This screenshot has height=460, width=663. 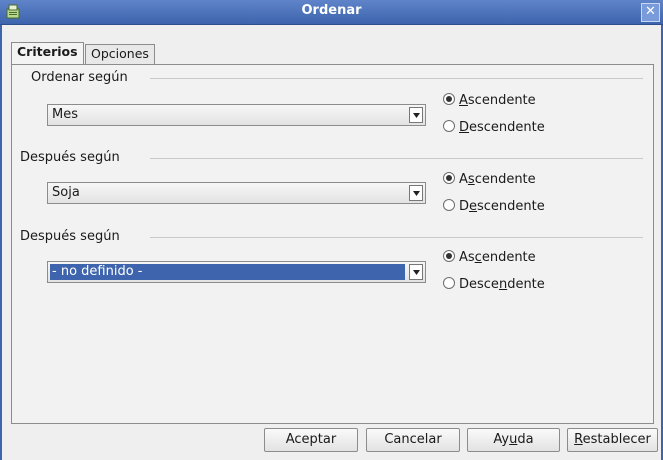 What do you see at coordinates (66, 192) in the screenshot?
I see `combo-value: Soja` at bounding box center [66, 192].